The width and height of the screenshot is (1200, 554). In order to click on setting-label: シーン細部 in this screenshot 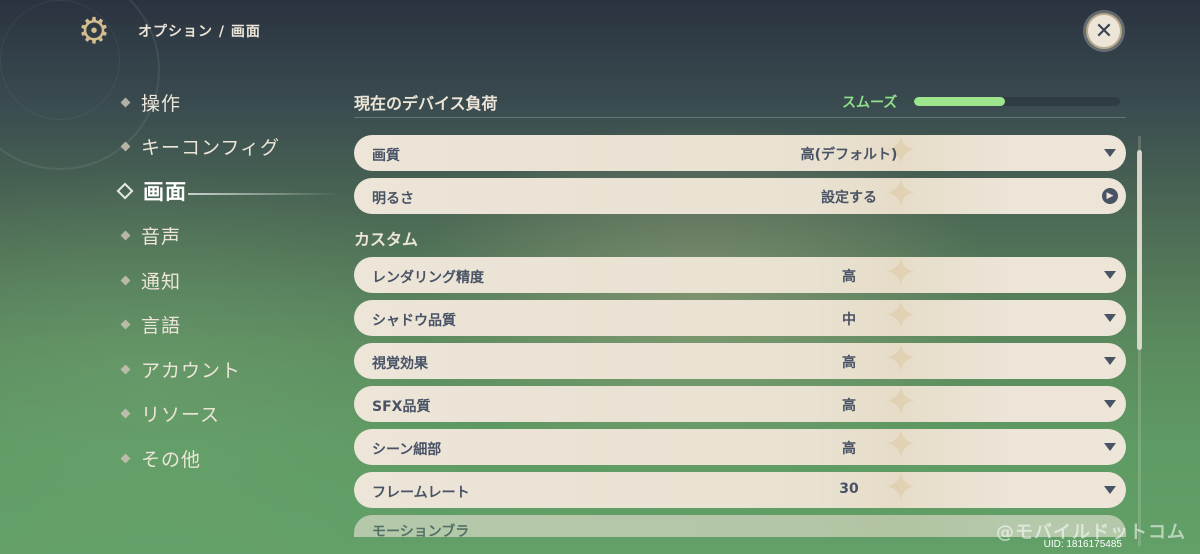, I will do `click(407, 450)`.